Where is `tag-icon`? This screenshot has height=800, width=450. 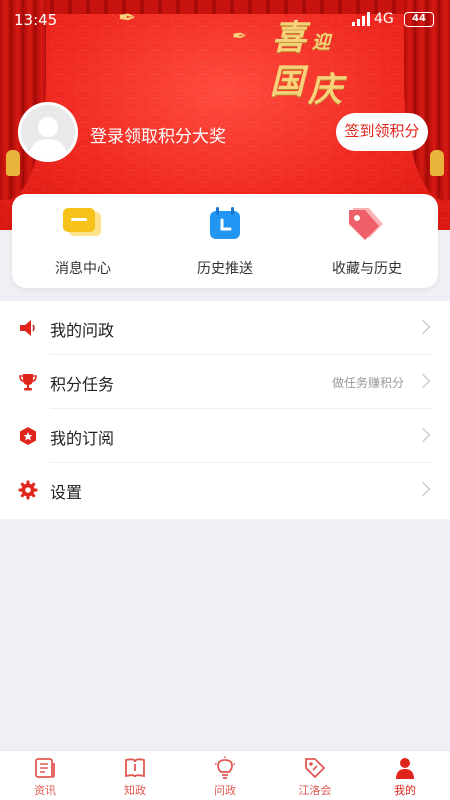
tag-icon is located at coordinates (315, 768).